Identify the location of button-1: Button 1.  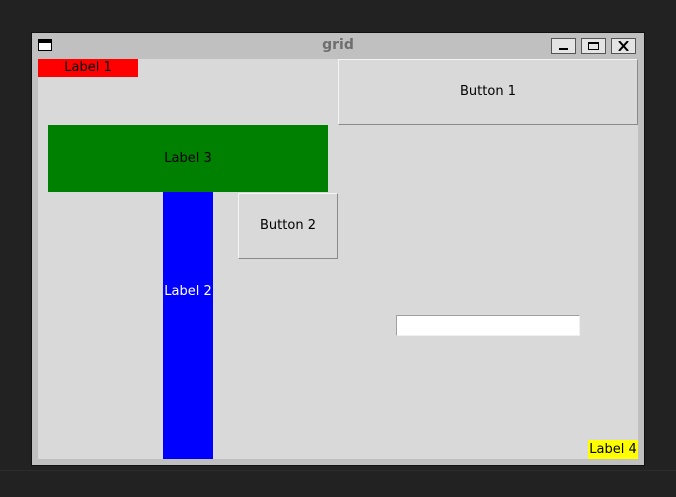
(488, 92).